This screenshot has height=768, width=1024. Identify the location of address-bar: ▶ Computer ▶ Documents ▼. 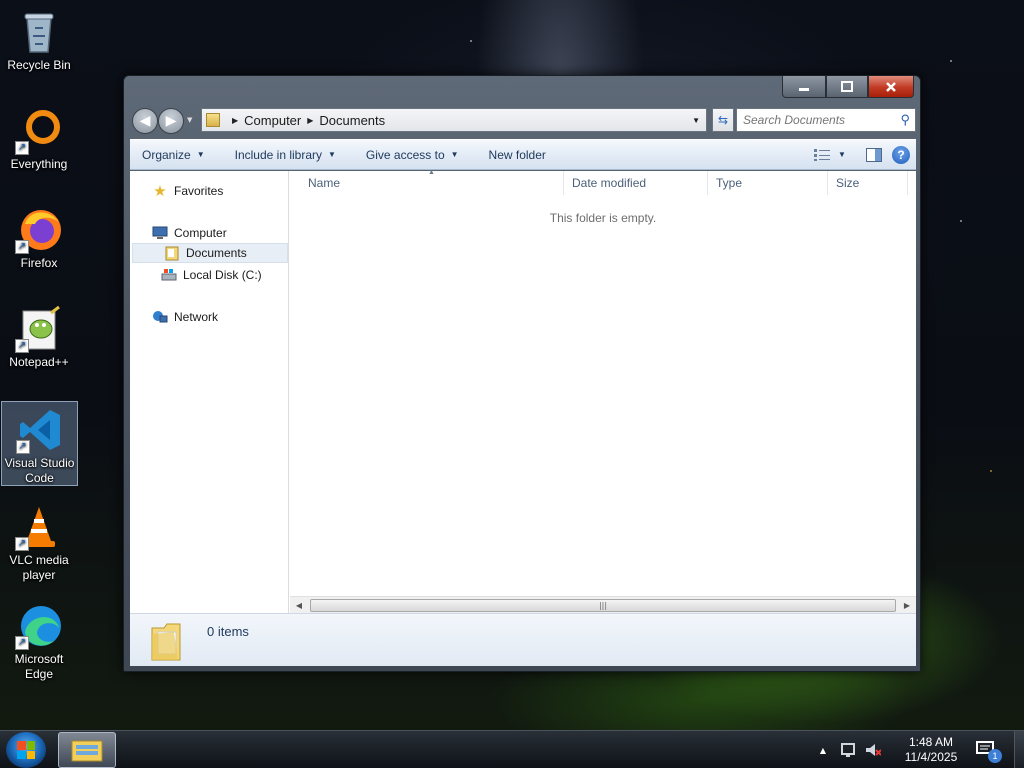
(454, 120).